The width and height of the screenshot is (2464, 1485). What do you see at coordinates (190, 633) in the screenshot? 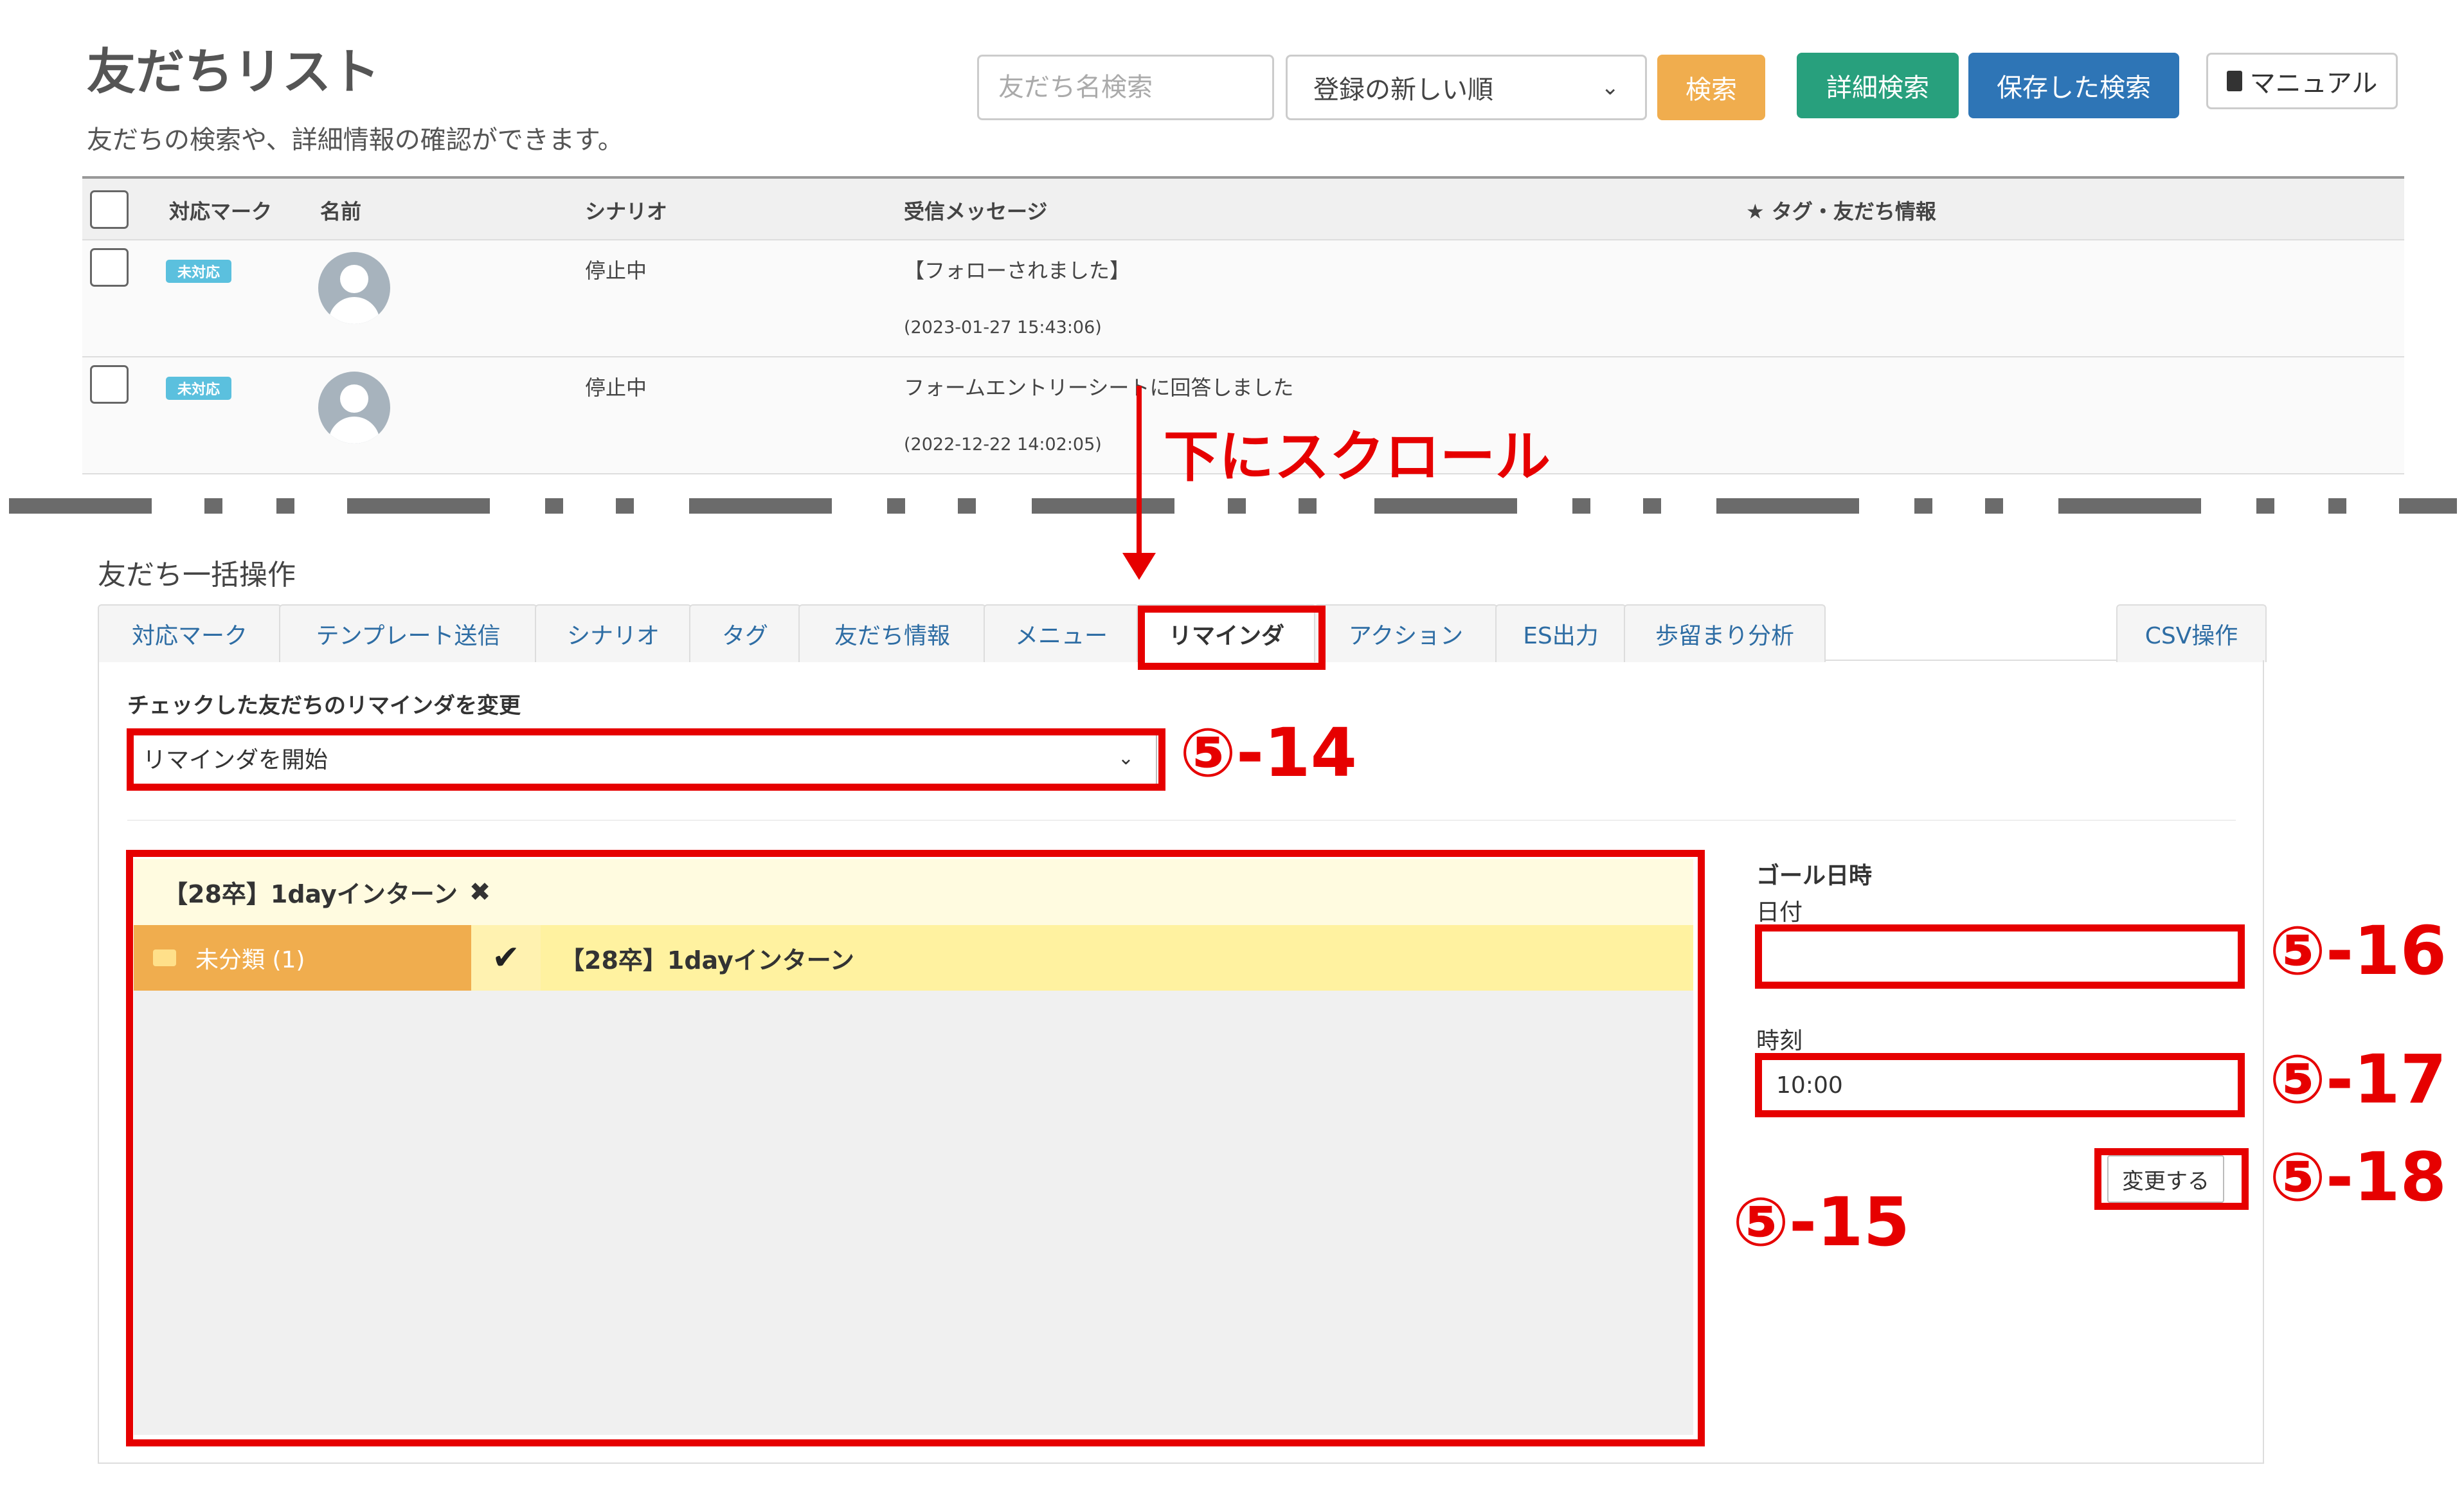
I see `tab-mark: 対応マーク` at bounding box center [190, 633].